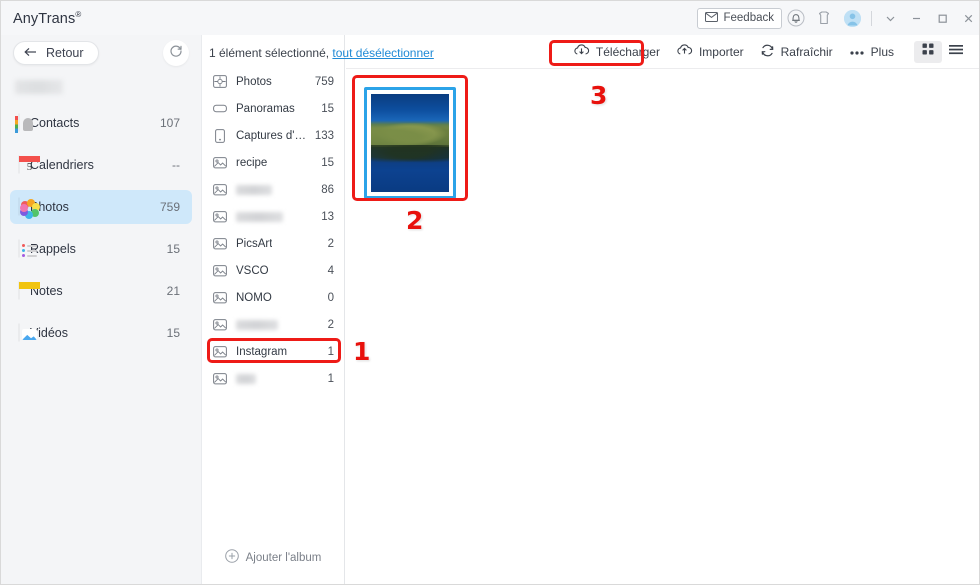 Image resolution: width=980 pixels, height=585 pixels. What do you see at coordinates (330, 297) in the screenshot?
I see `album-count: 0` at bounding box center [330, 297].